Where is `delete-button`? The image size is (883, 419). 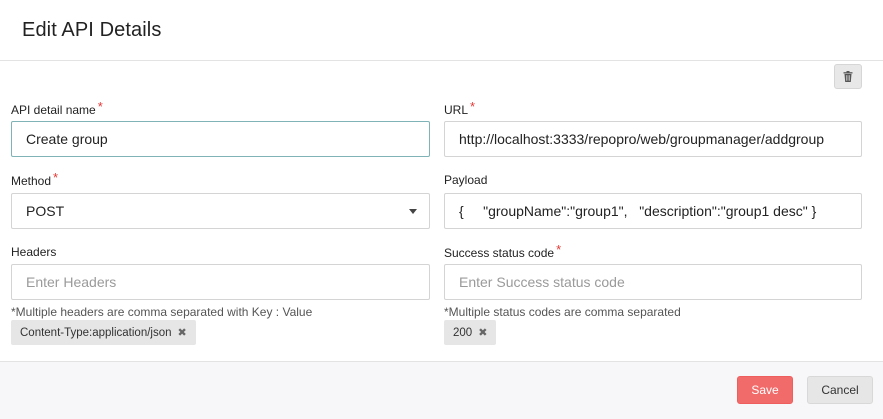
delete-button is located at coordinates (848, 76).